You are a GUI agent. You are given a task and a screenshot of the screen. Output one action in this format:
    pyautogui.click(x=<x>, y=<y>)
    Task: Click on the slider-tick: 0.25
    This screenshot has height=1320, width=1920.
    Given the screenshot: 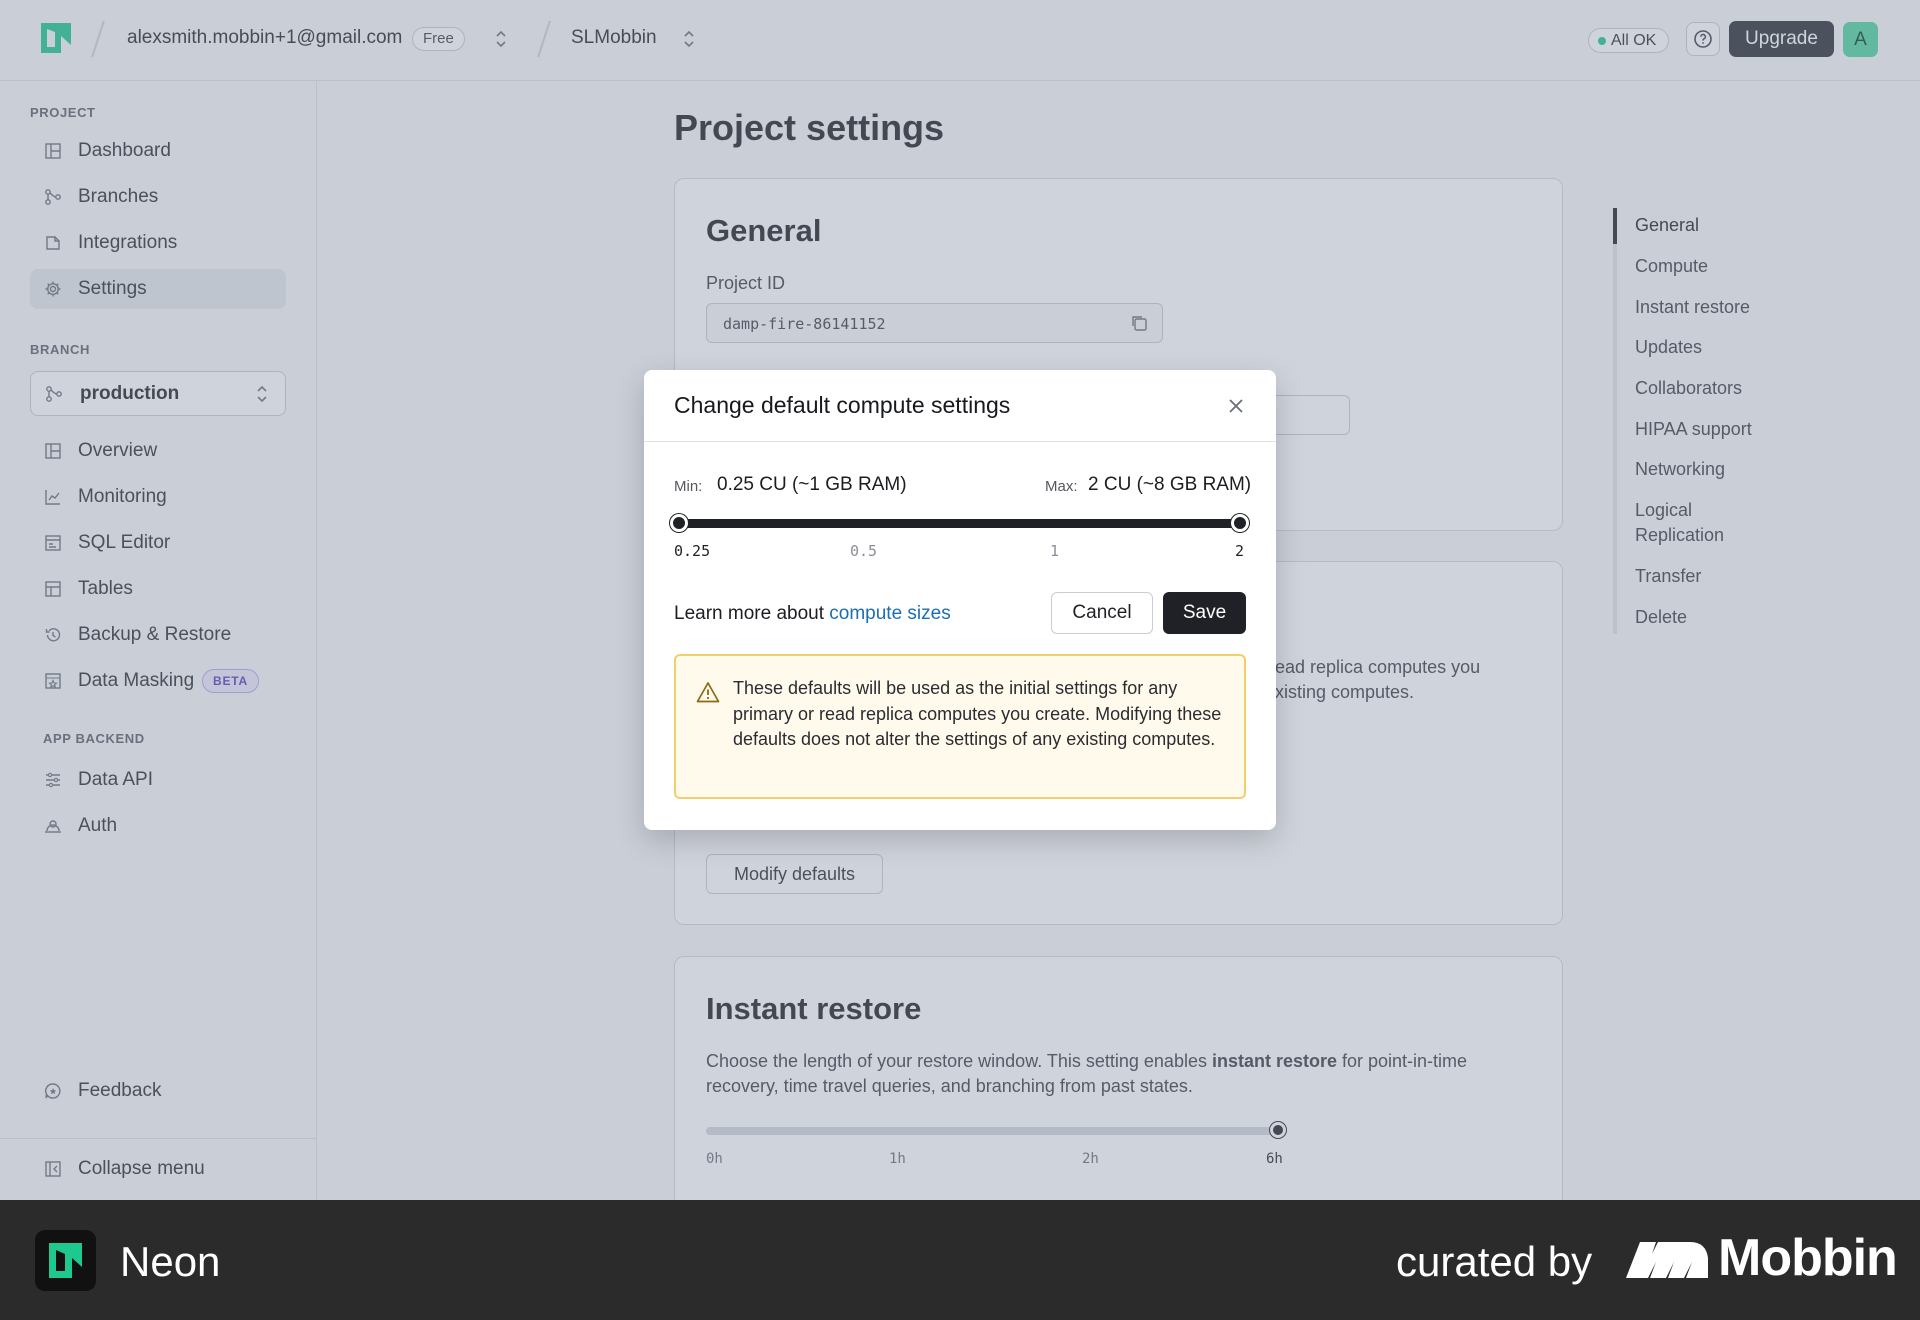 What is the action you would take?
    pyautogui.click(x=692, y=551)
    